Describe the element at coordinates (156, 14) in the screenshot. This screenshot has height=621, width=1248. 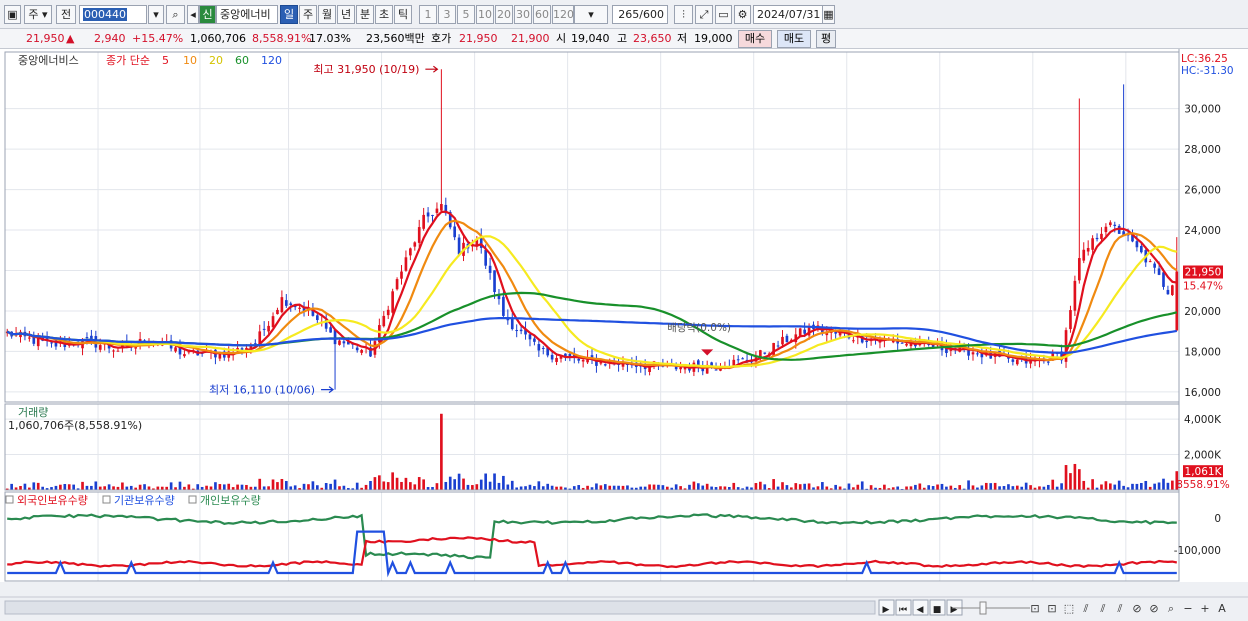
I see `code-dropdown-icon: ▾` at that location.